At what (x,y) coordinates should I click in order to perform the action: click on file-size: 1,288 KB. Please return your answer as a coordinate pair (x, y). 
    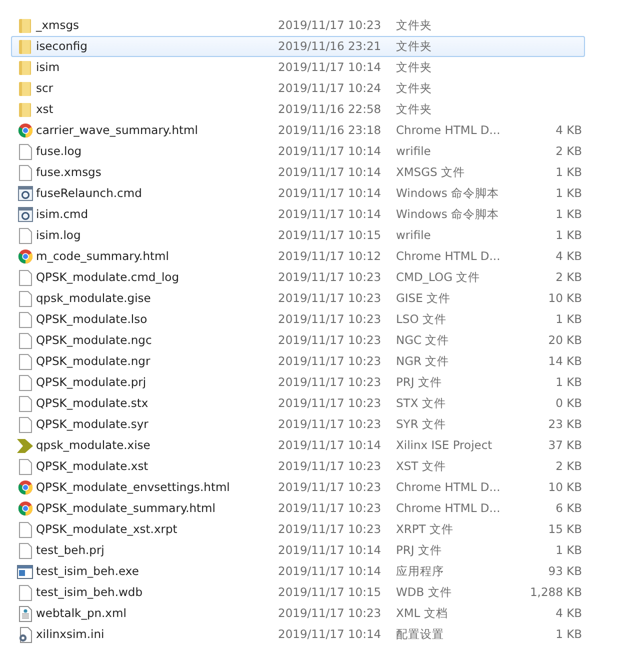
    Looking at the image, I should click on (555, 592).